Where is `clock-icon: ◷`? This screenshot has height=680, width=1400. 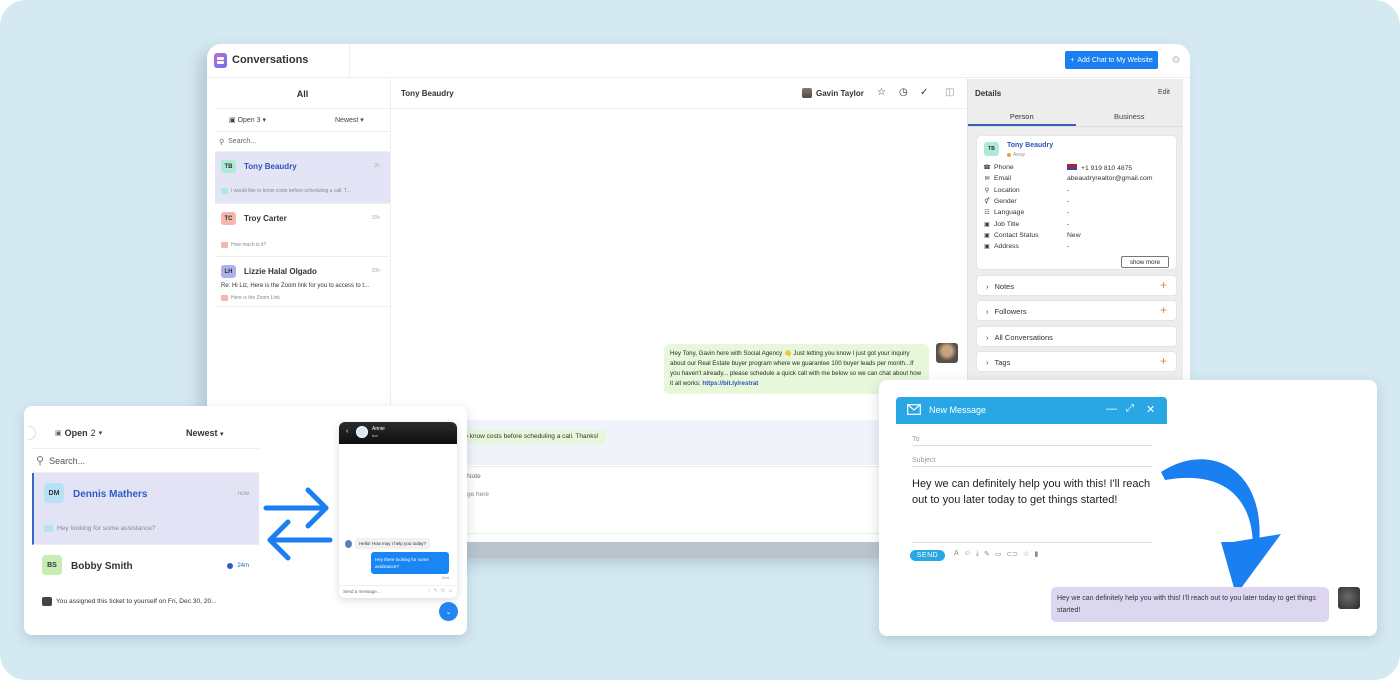
clock-icon: ◷ is located at coordinates (903, 92).